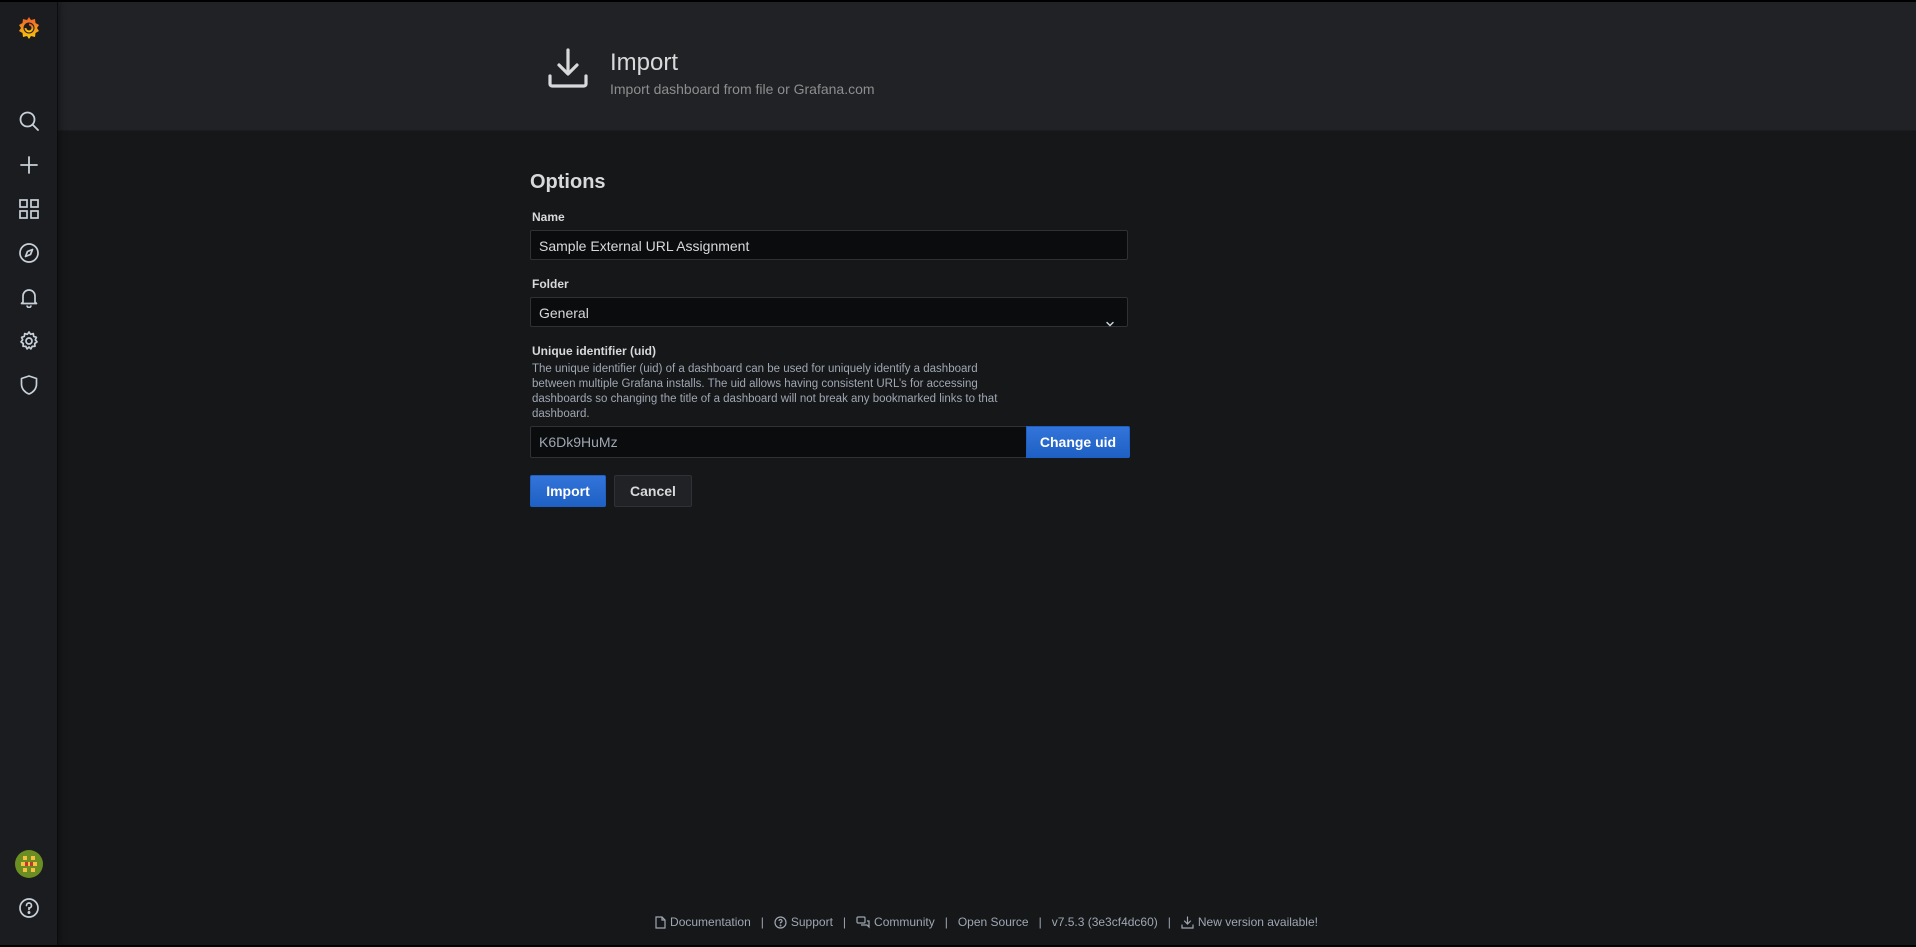 This screenshot has width=1916, height=947. What do you see at coordinates (829, 245) in the screenshot?
I see `name-input: Sample External URL Assignment` at bounding box center [829, 245].